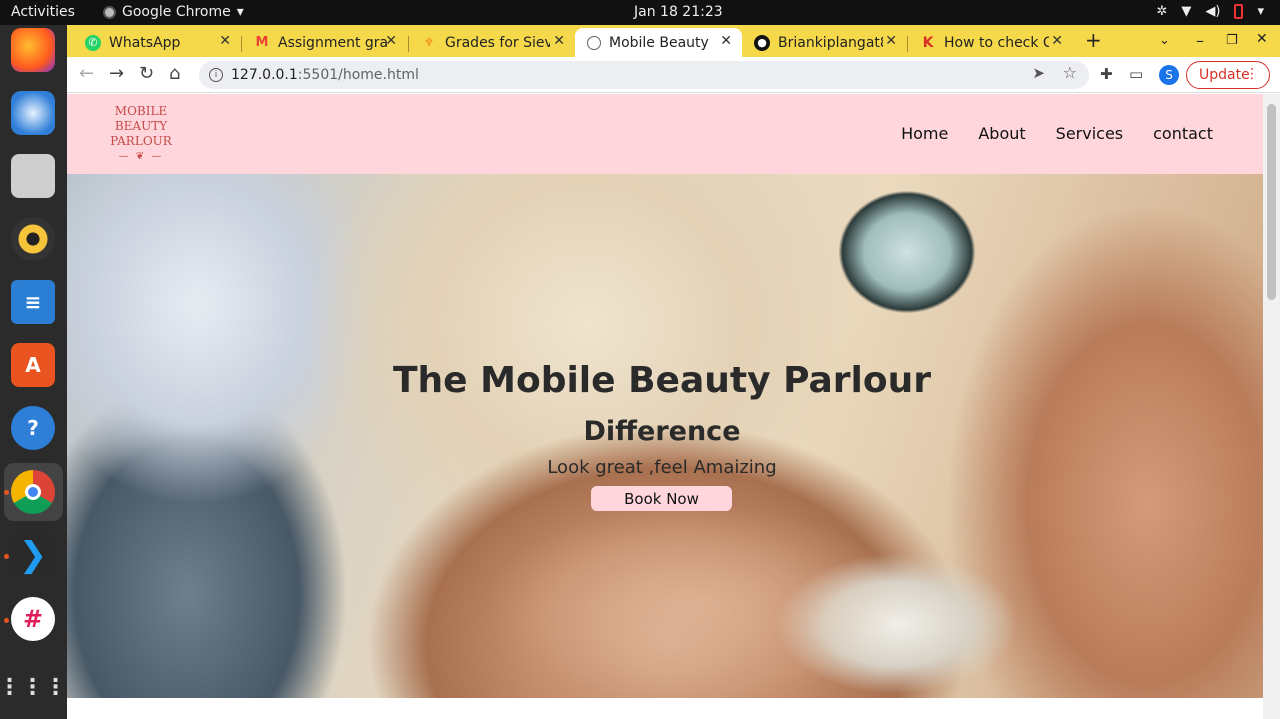 Image resolution: width=1280 pixels, height=719 pixels. I want to click on help-icon: ?, so click(33, 428).